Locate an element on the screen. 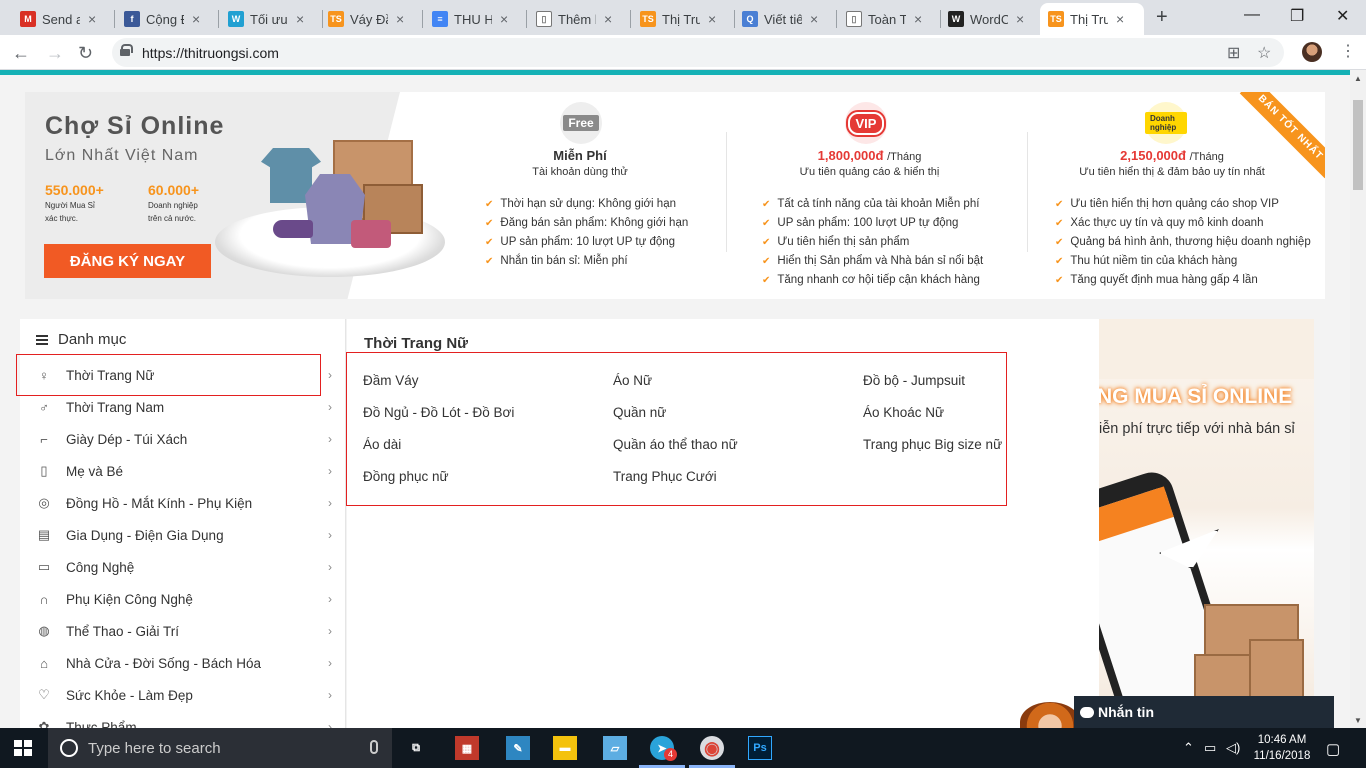  microphone-icon is located at coordinates (374, 747).